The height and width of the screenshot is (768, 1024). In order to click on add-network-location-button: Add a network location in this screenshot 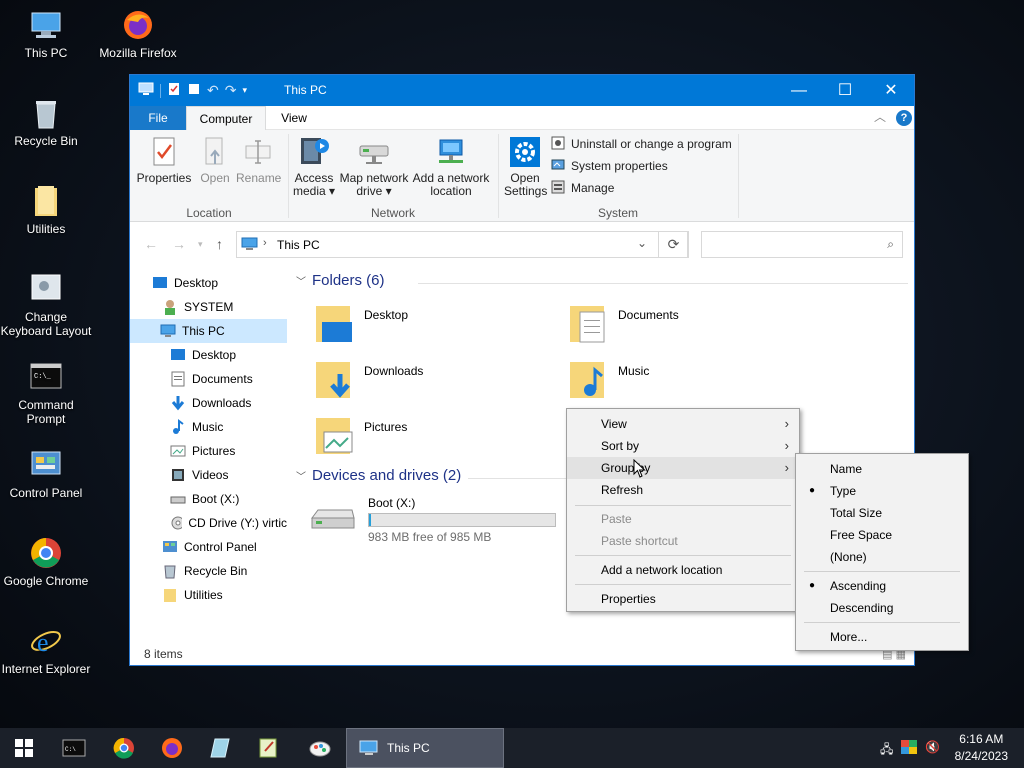, I will do `click(451, 167)`.